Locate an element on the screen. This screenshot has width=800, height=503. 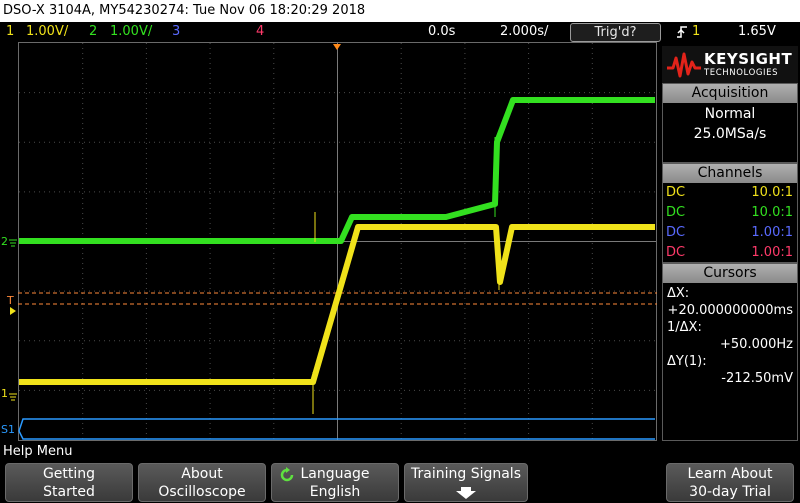
timebase: 2.000s/ is located at coordinates (524, 32).